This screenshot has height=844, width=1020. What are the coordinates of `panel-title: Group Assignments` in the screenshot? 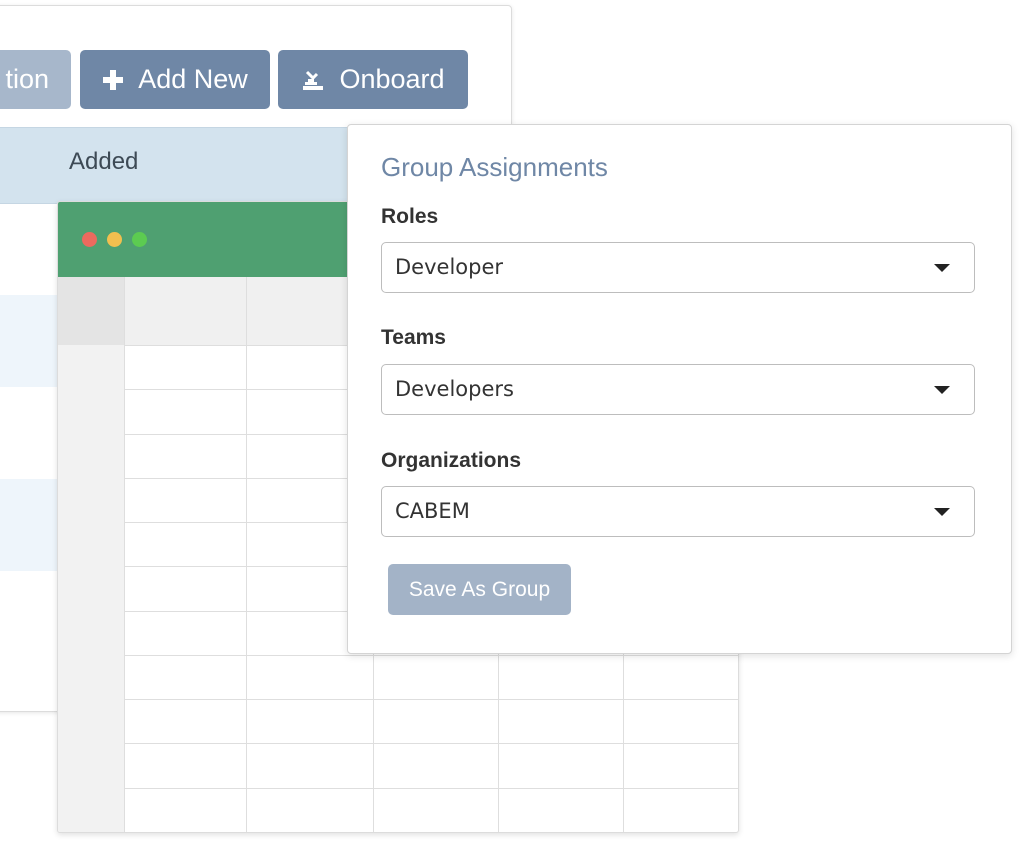 It's located at (494, 167).